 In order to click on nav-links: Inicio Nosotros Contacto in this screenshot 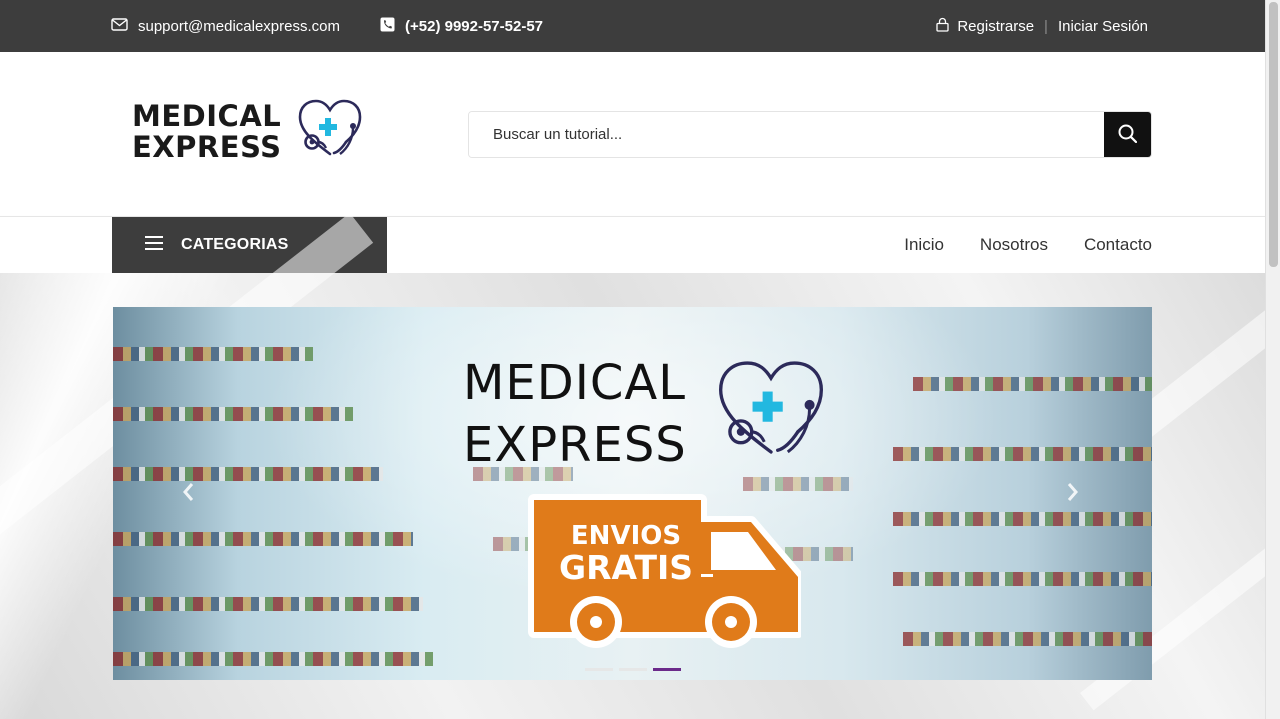, I will do `click(1028, 245)`.